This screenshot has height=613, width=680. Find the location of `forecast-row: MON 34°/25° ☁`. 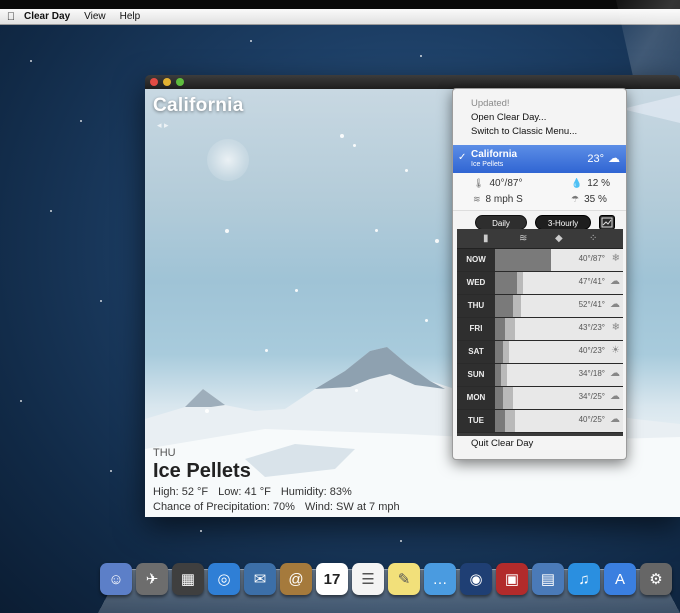

forecast-row: MON 34°/25° ☁ is located at coordinates (540, 398).